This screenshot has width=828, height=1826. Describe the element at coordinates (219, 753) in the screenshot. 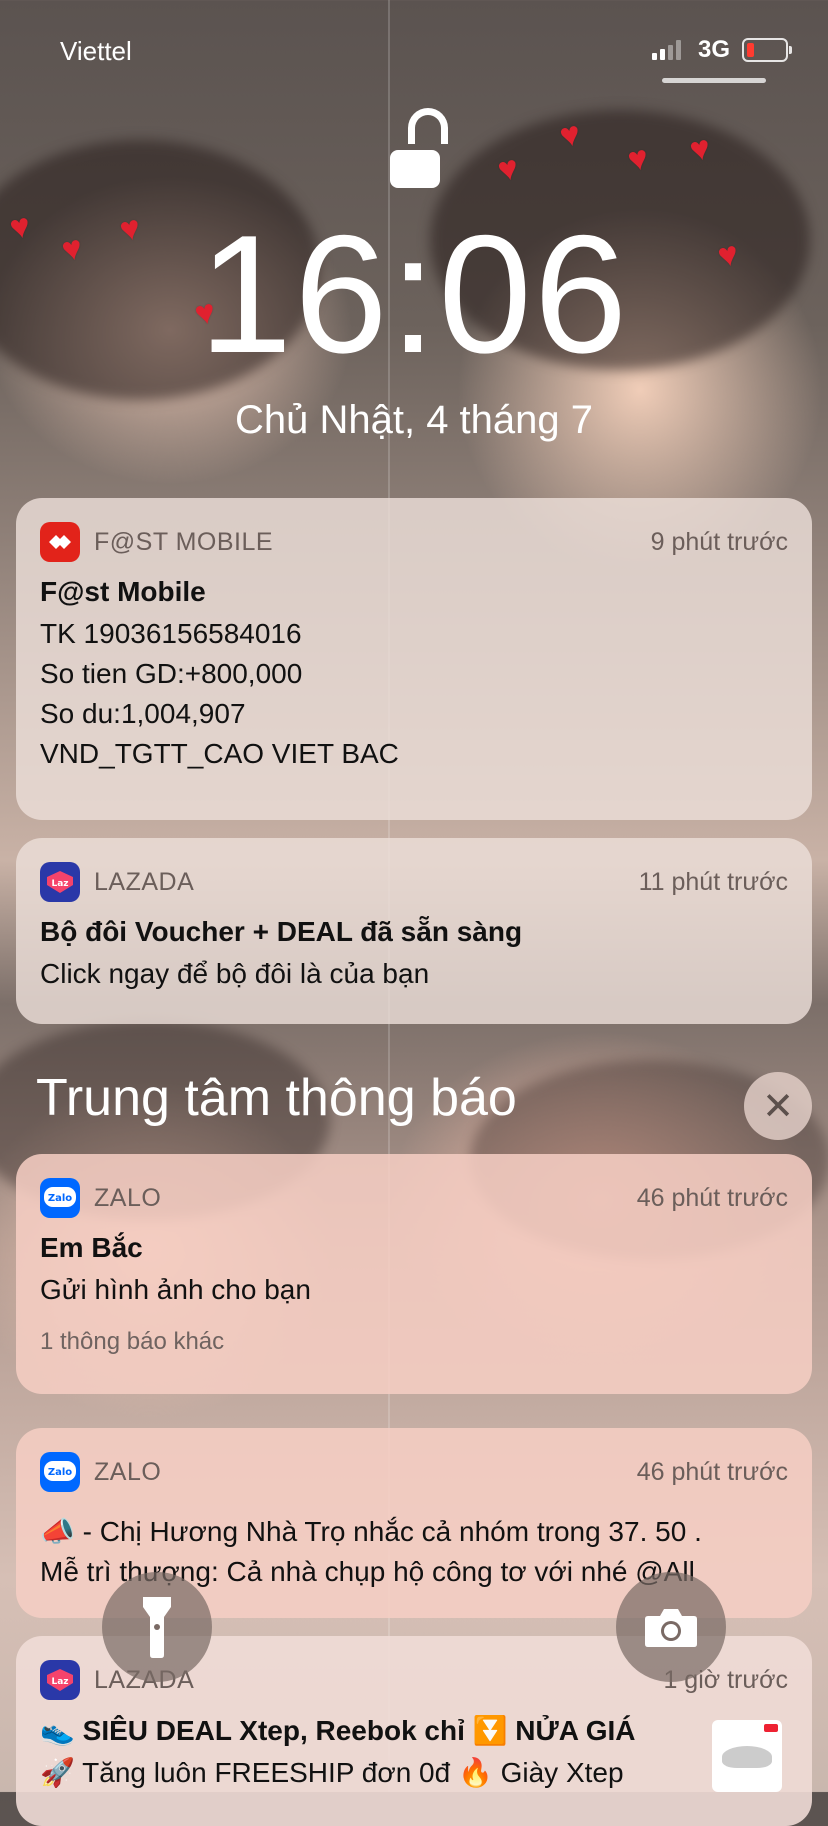

I see `notification-line: VND_TGTT_CAO VIET BAC` at that location.